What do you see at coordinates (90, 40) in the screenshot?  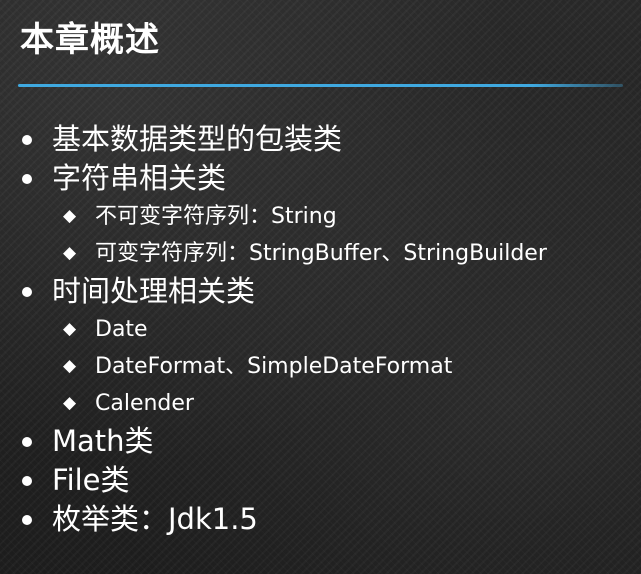 I see `slide-title: 本章概述` at bounding box center [90, 40].